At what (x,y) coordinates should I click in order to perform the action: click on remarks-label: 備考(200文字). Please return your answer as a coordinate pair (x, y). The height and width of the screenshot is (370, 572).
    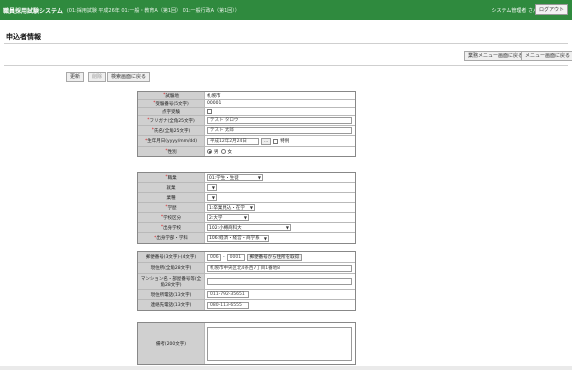
    Looking at the image, I should click on (171, 343).